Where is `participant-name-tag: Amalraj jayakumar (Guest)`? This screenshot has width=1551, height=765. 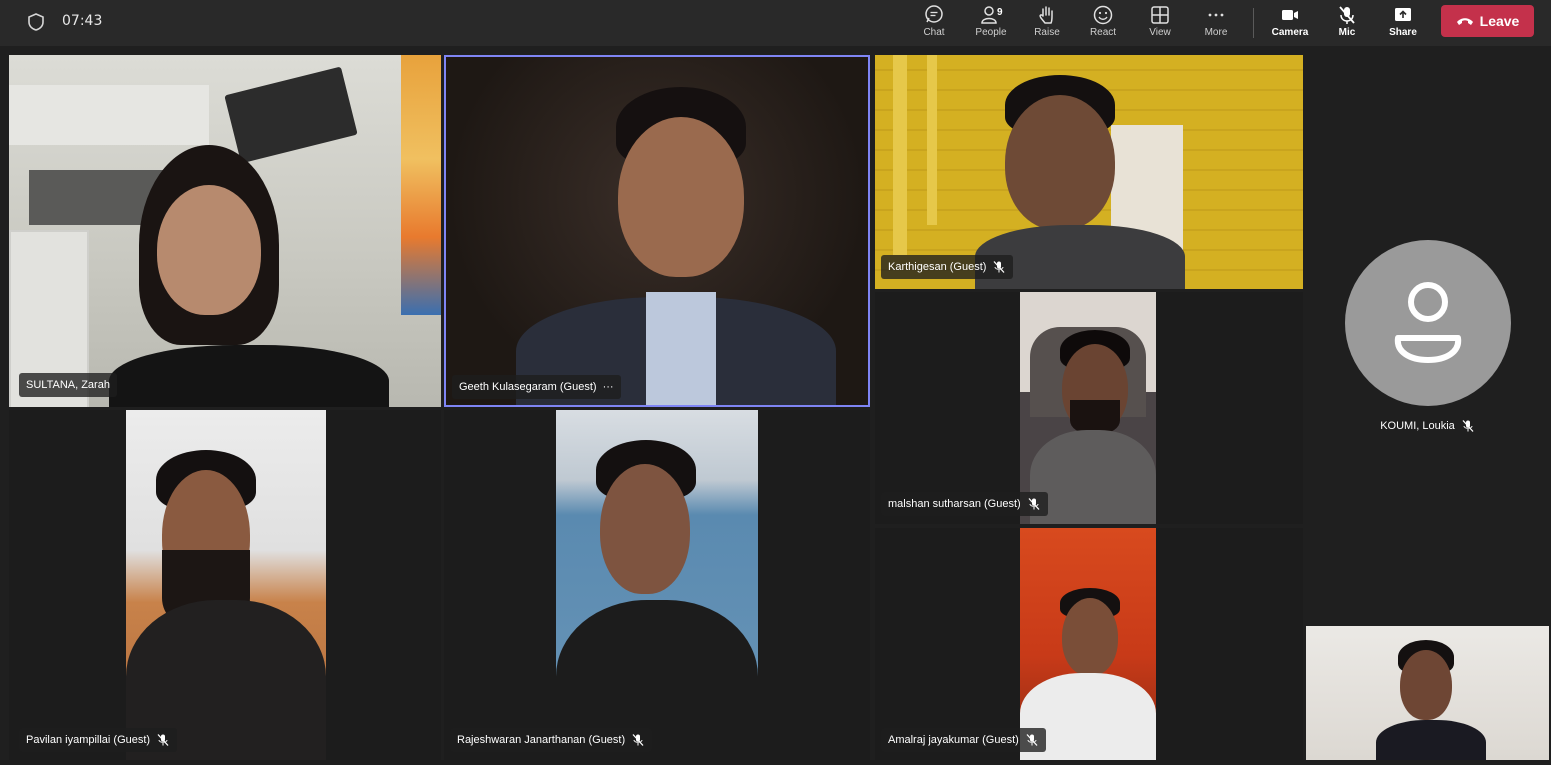 participant-name-tag: Amalraj jayakumar (Guest) is located at coordinates (963, 740).